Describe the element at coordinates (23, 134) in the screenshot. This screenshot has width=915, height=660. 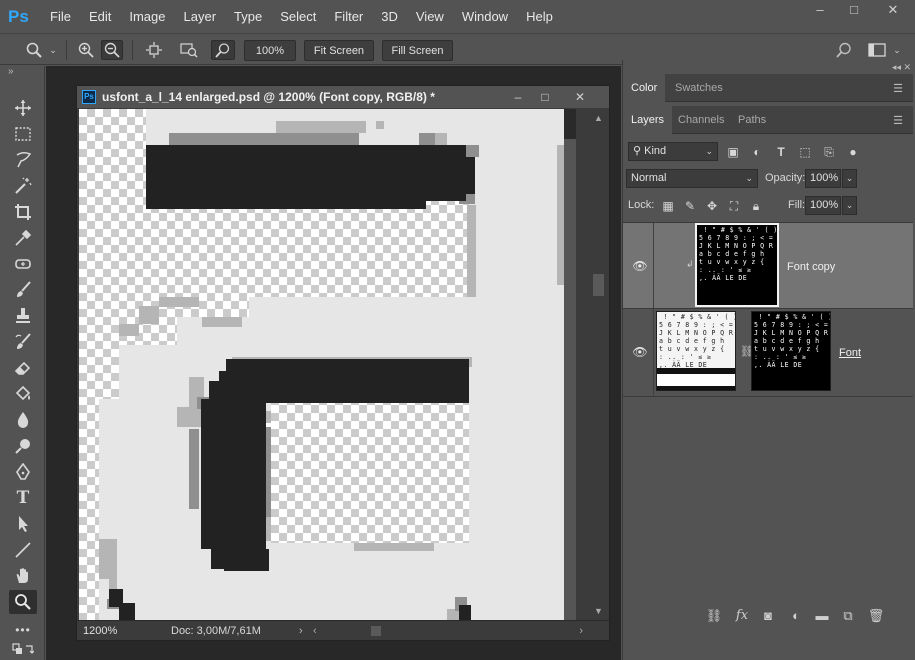
I see `rect-marquee-icon` at that location.